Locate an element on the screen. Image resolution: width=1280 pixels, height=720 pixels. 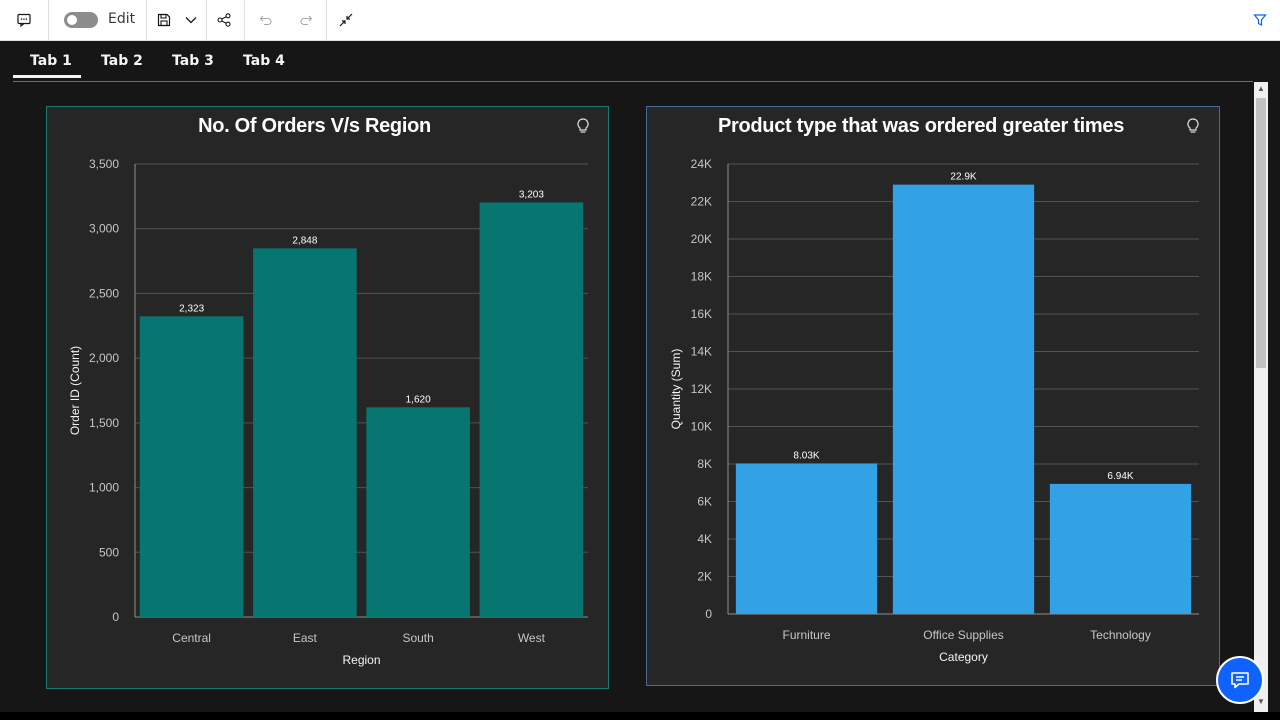
y-tick-label: 500 is located at coordinates (109, 552).